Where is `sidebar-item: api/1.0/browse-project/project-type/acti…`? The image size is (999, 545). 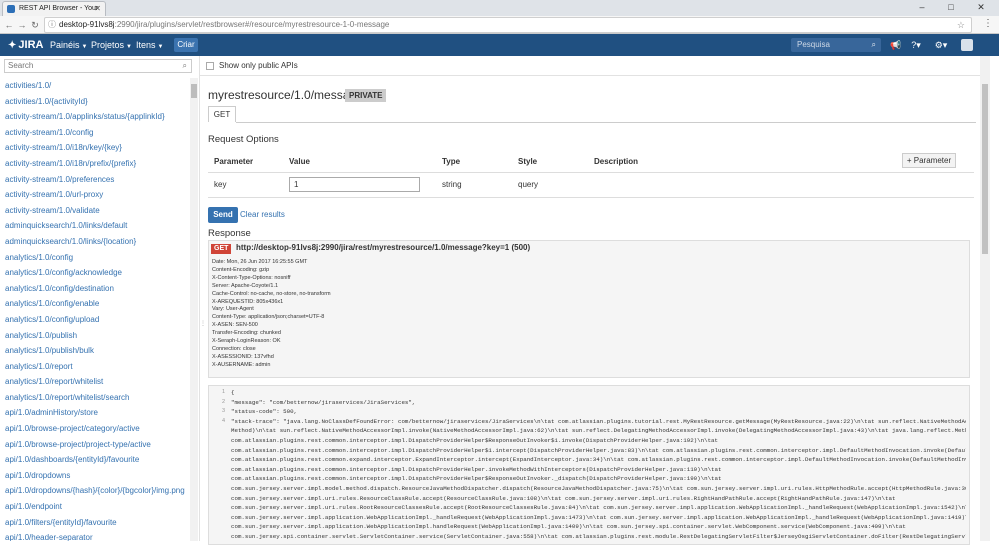
sidebar-item: api/1.0/browse-project/project-type/acti… is located at coordinates (95, 445).